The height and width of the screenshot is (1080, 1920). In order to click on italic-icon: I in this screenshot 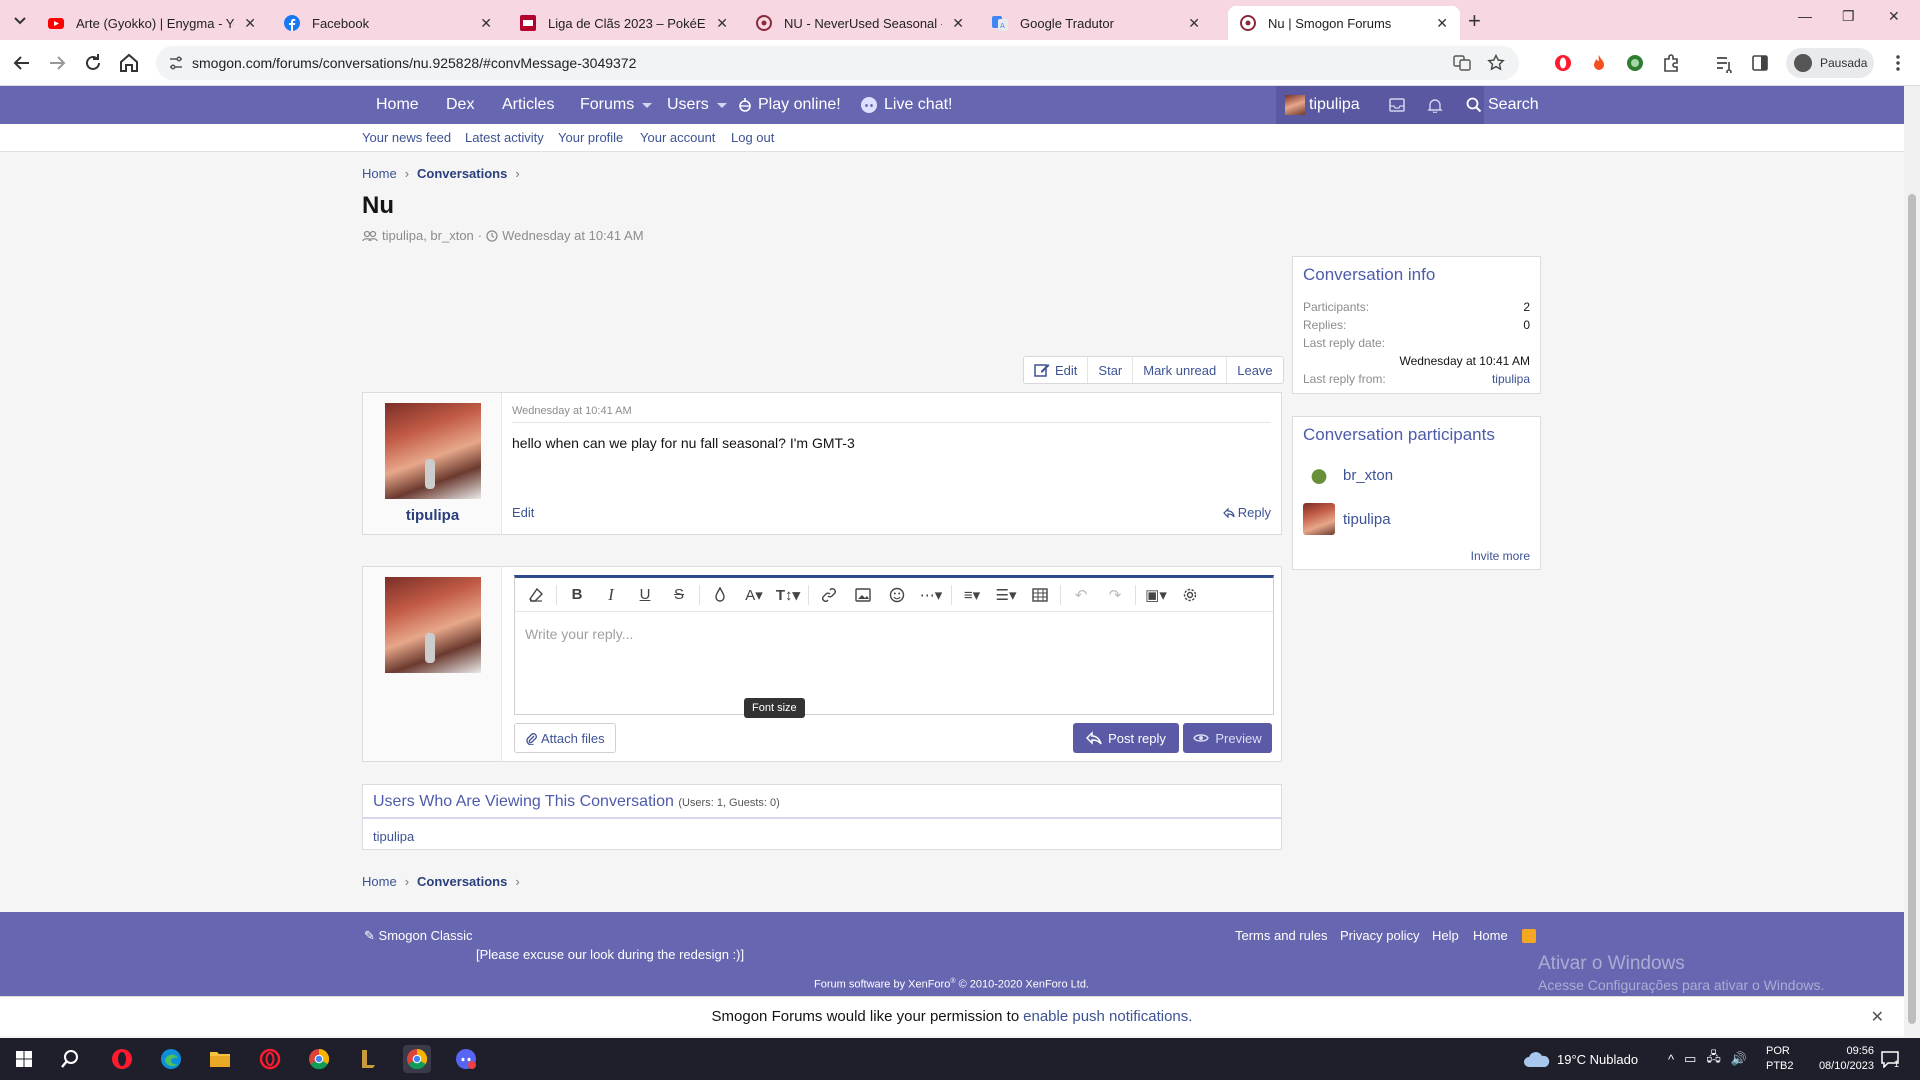, I will do `click(611, 595)`.